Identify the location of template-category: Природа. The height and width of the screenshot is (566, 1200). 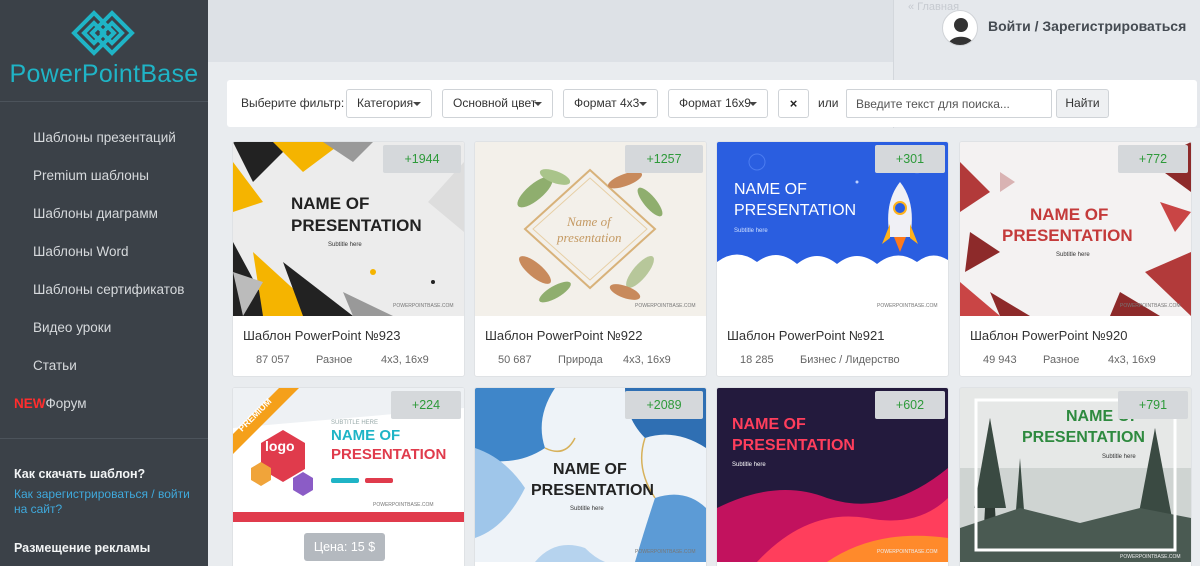
(580, 360).